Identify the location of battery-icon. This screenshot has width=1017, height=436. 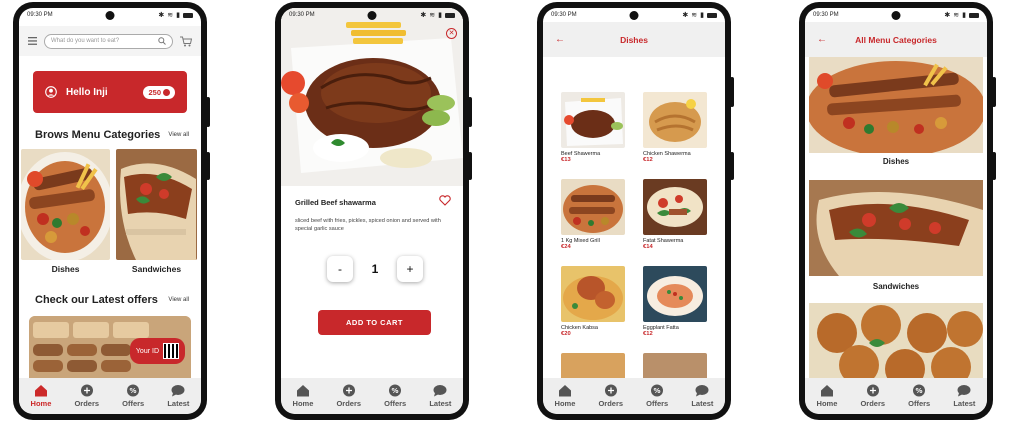
(450, 15).